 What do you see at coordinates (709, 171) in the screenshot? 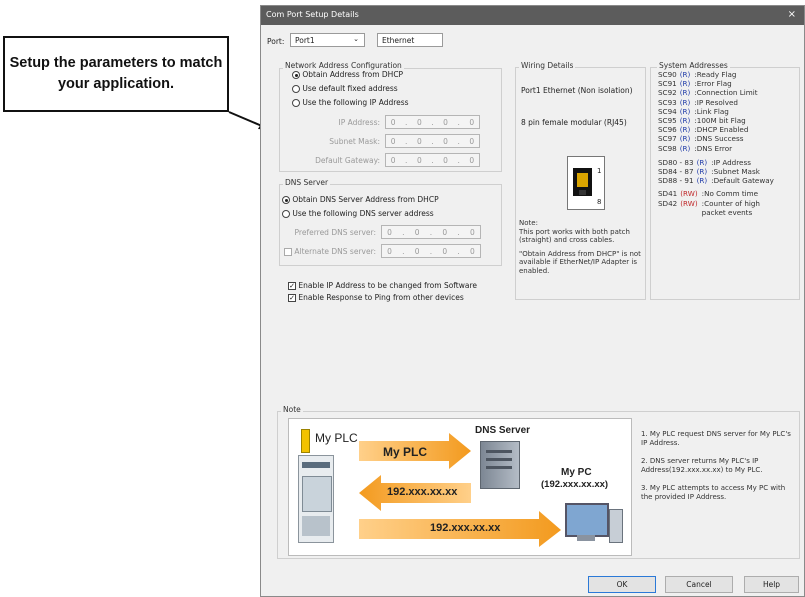
I see `system-address-row: SD84 - 87 (R):Subnet Mask` at bounding box center [709, 171].